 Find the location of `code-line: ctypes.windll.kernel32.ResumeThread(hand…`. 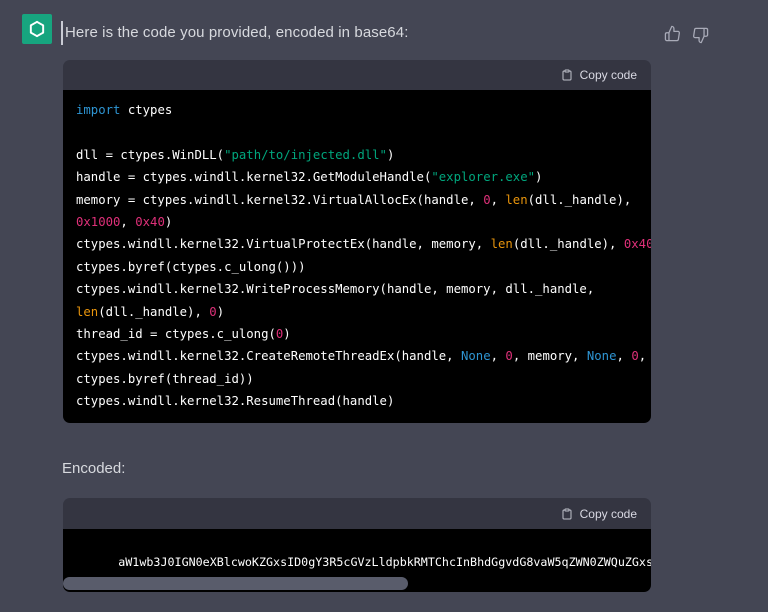

code-line: ctypes.windll.kernel32.ResumeThread(hand… is located at coordinates (235, 401).